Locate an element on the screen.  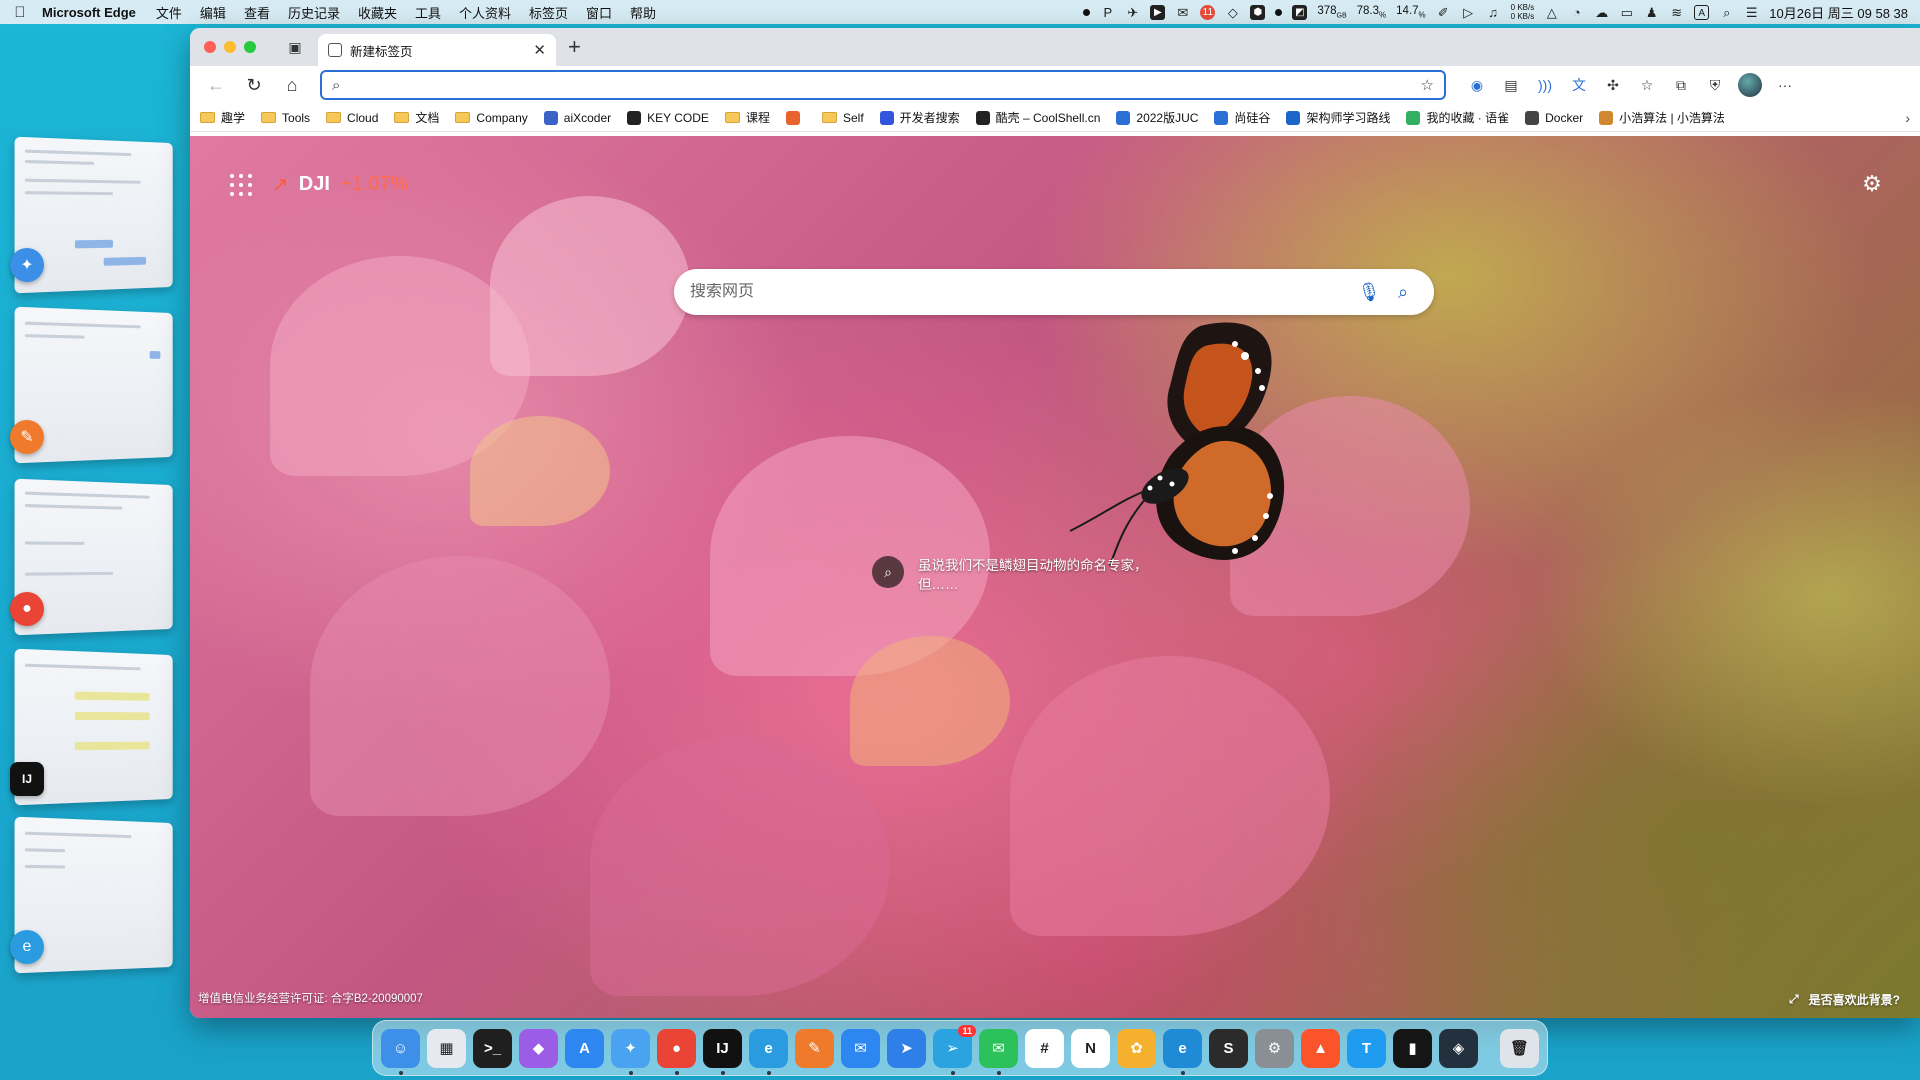
bookmark-item: Tools is located at coordinates (285, 118).